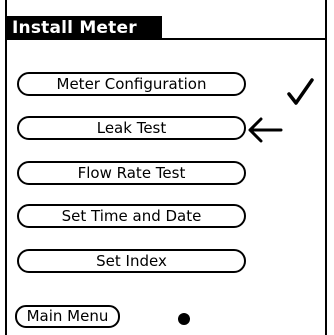  I want to click on checkmark-icon, so click(300, 91).